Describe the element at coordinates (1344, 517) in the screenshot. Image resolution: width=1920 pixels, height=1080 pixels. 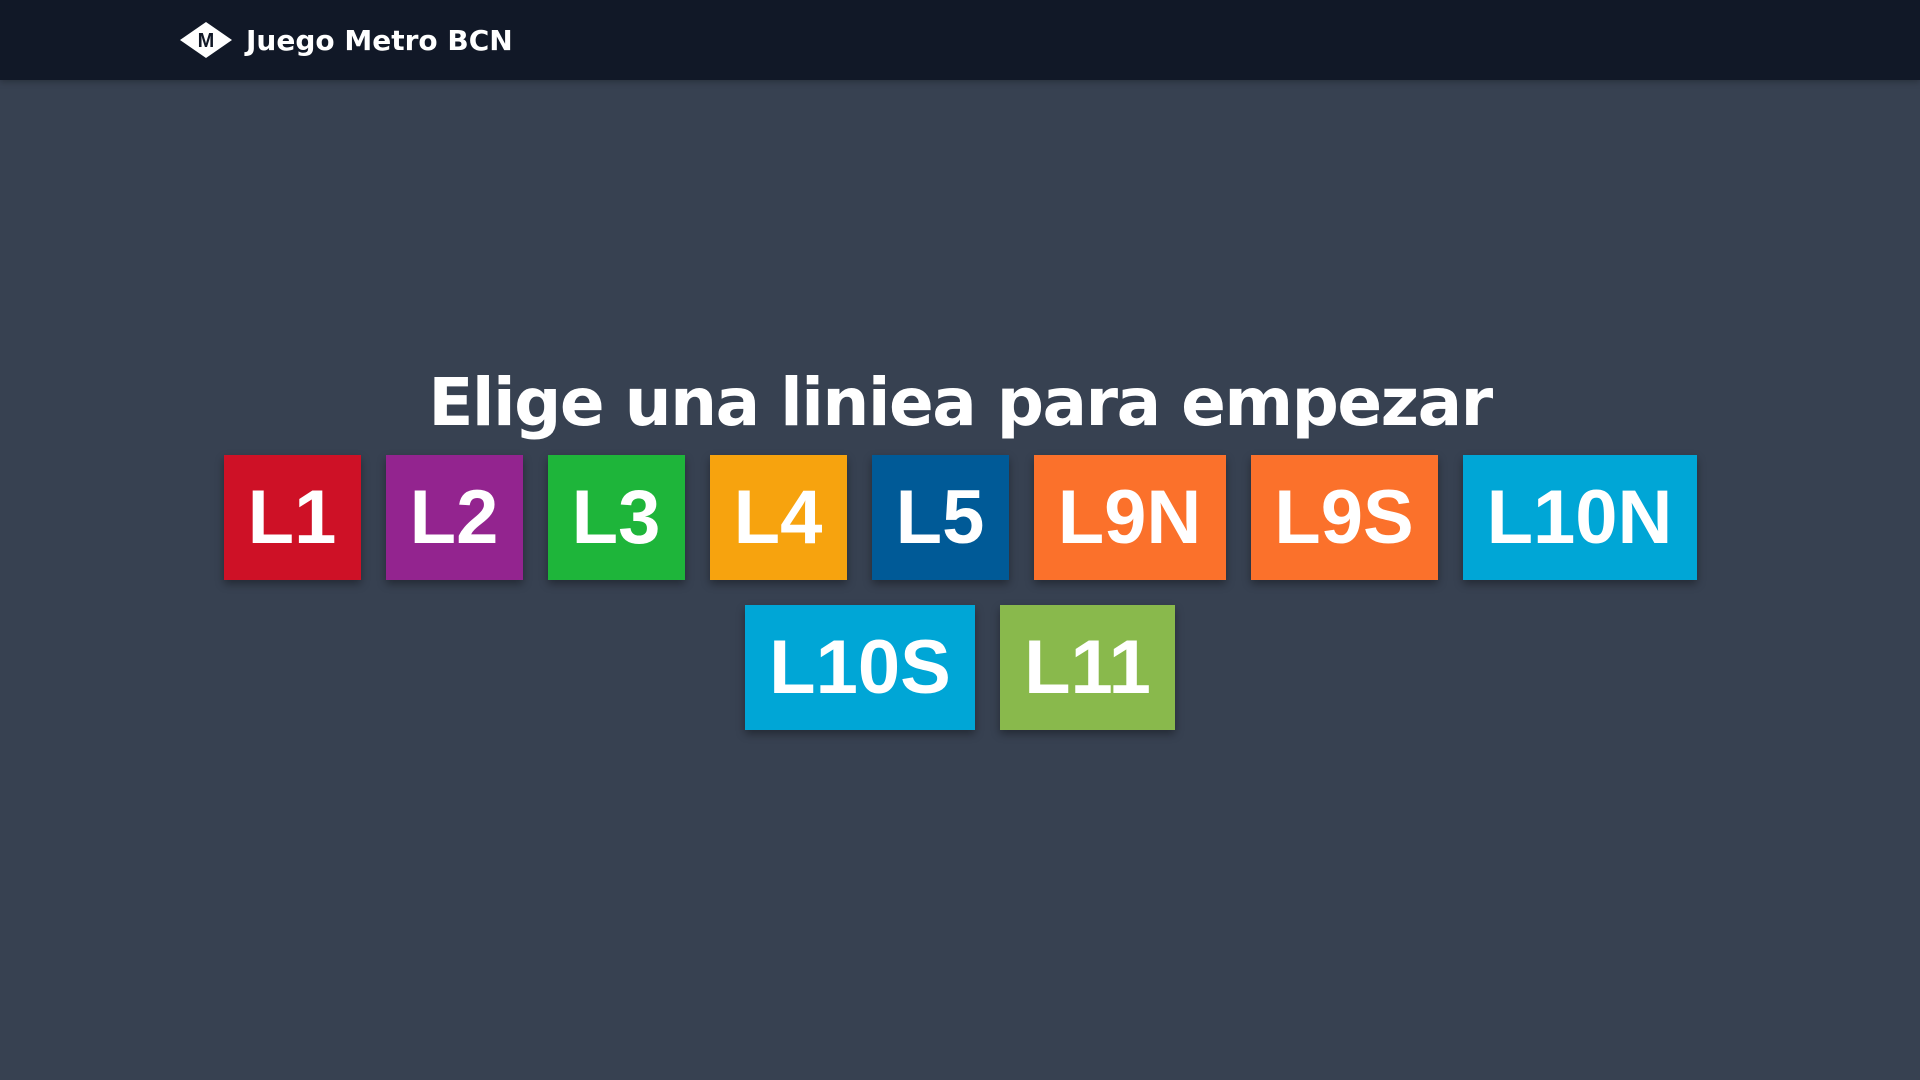
I see `line-button-l9s: L9S` at that location.